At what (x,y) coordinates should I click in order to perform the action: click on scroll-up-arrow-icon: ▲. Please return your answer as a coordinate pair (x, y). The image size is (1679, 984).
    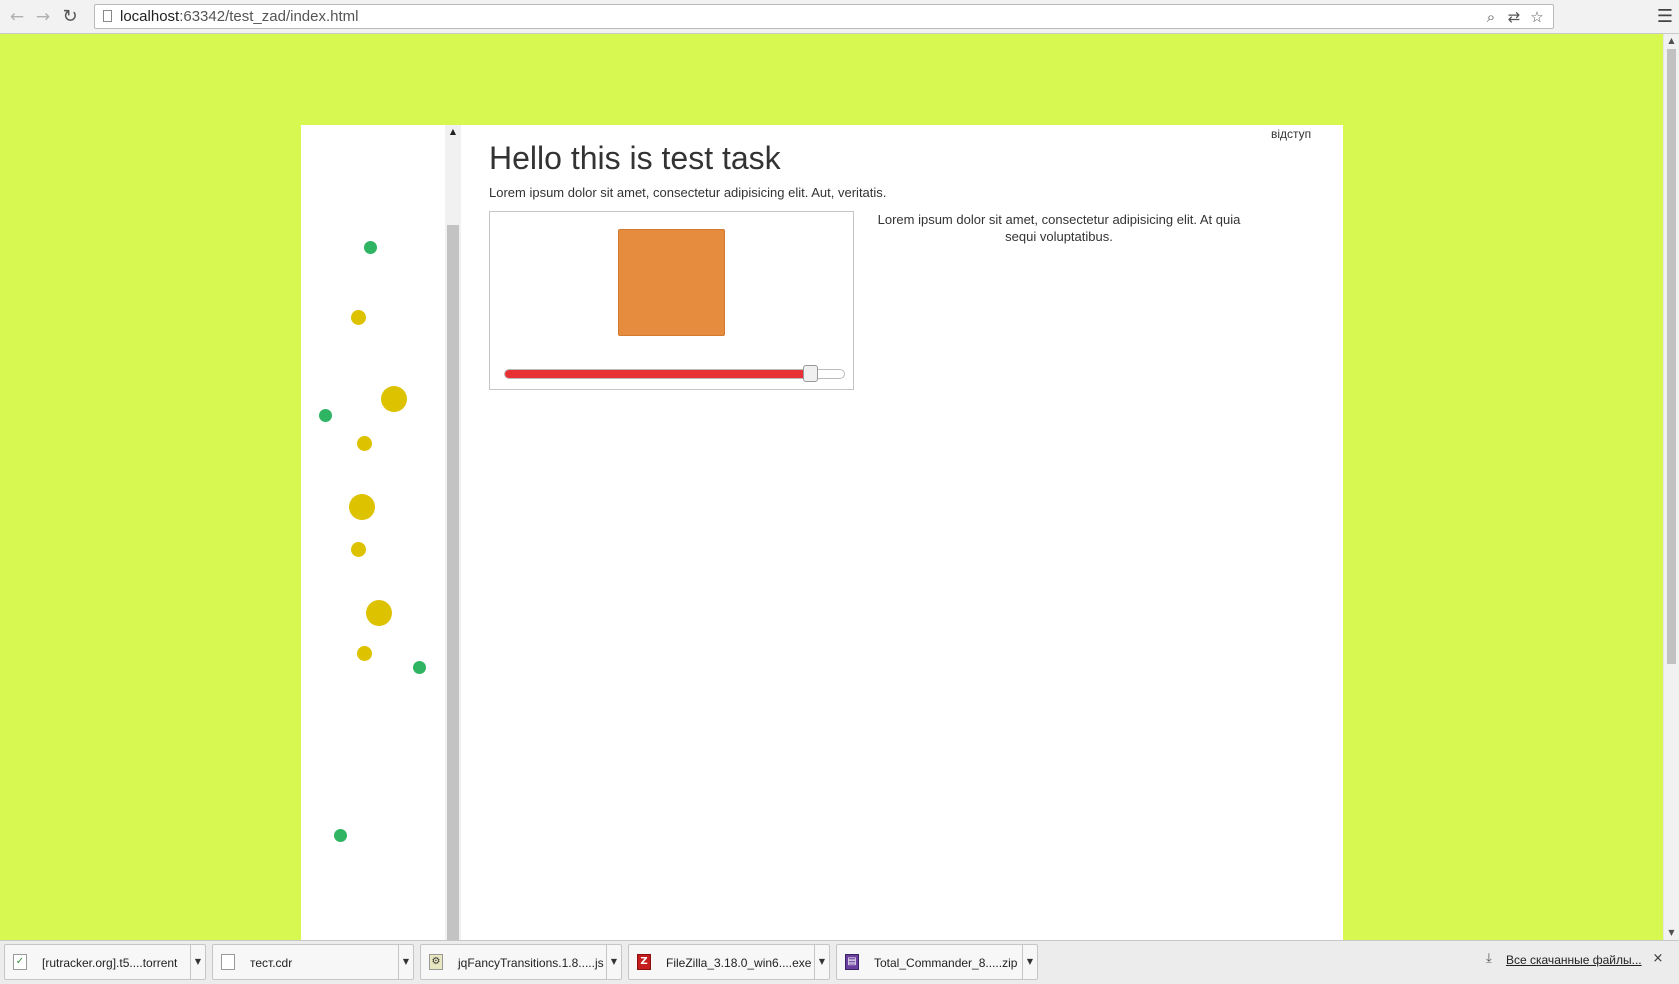
    Looking at the image, I should click on (453, 132).